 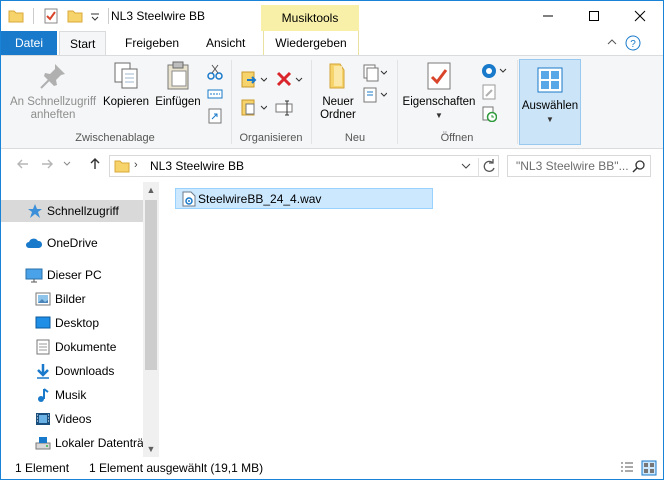 What do you see at coordinates (457, 138) in the screenshot?
I see `open-group-label: Öffnen` at bounding box center [457, 138].